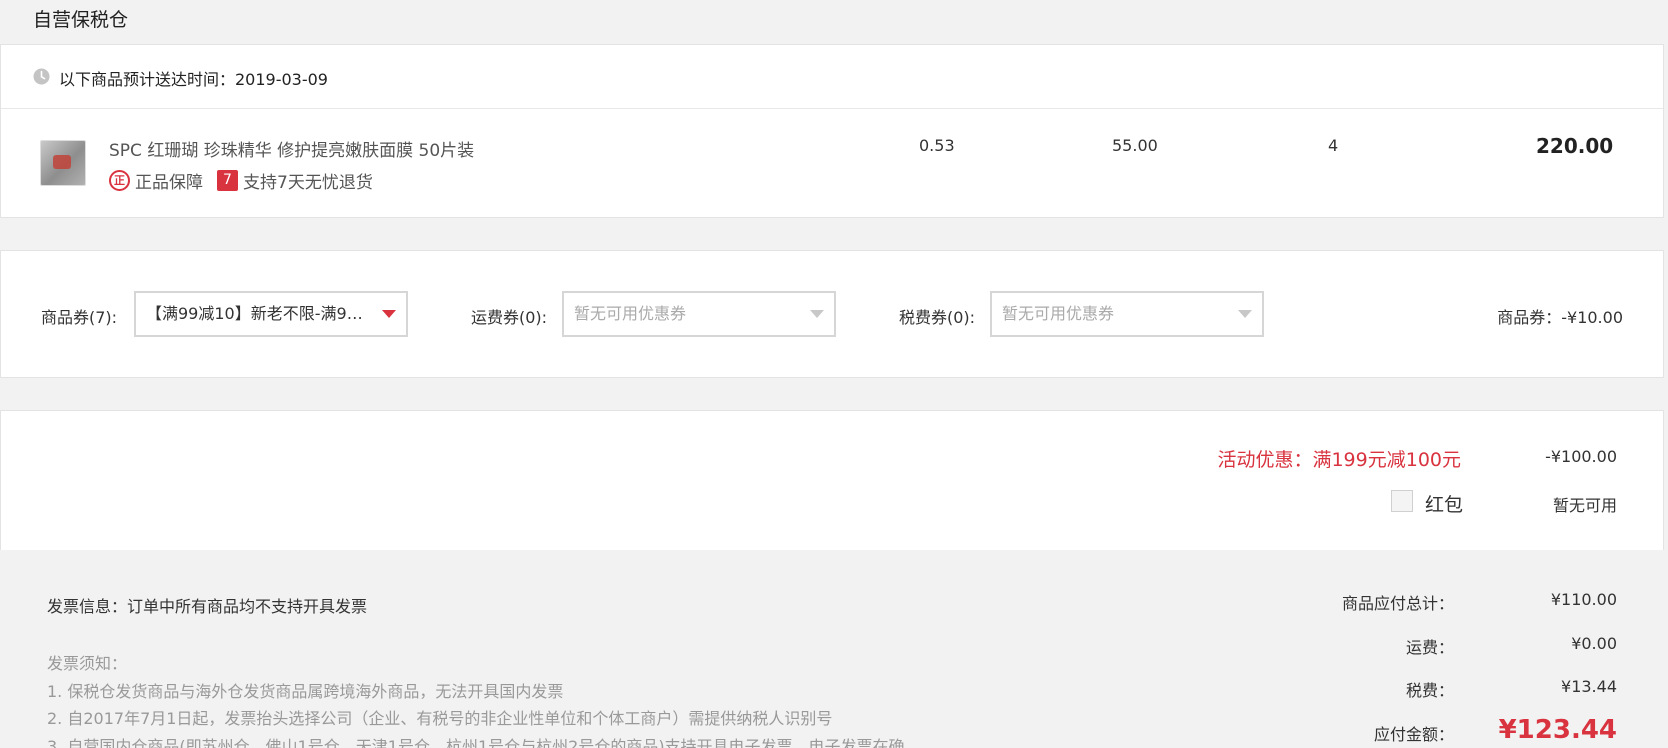 Image resolution: width=1668 pixels, height=748 pixels. I want to click on summary-goods-total: 商品应付总计： ¥110.00, so click(1453, 603).